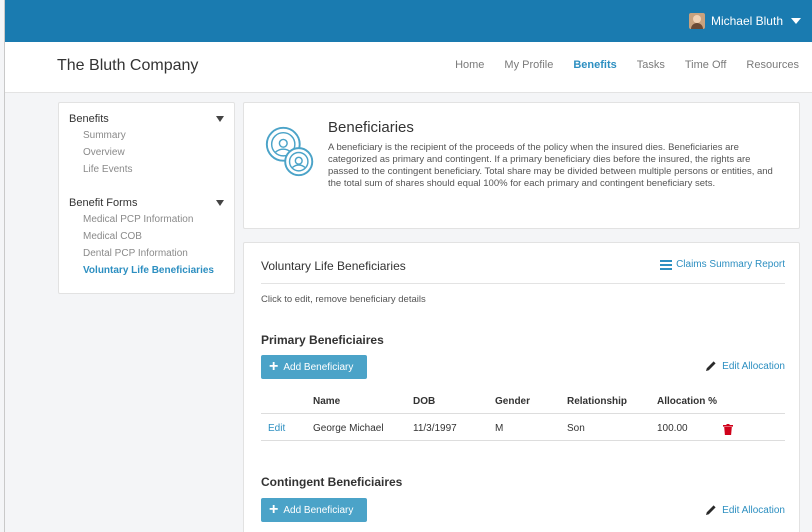 The height and width of the screenshot is (532, 812). I want to click on edit-allocation-contingent: Edit Allocation, so click(745, 510).